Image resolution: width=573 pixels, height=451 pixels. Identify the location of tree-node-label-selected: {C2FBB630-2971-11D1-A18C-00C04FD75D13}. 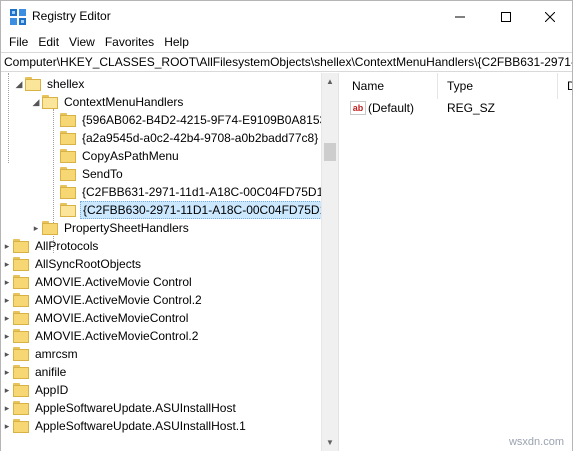
(209, 210).